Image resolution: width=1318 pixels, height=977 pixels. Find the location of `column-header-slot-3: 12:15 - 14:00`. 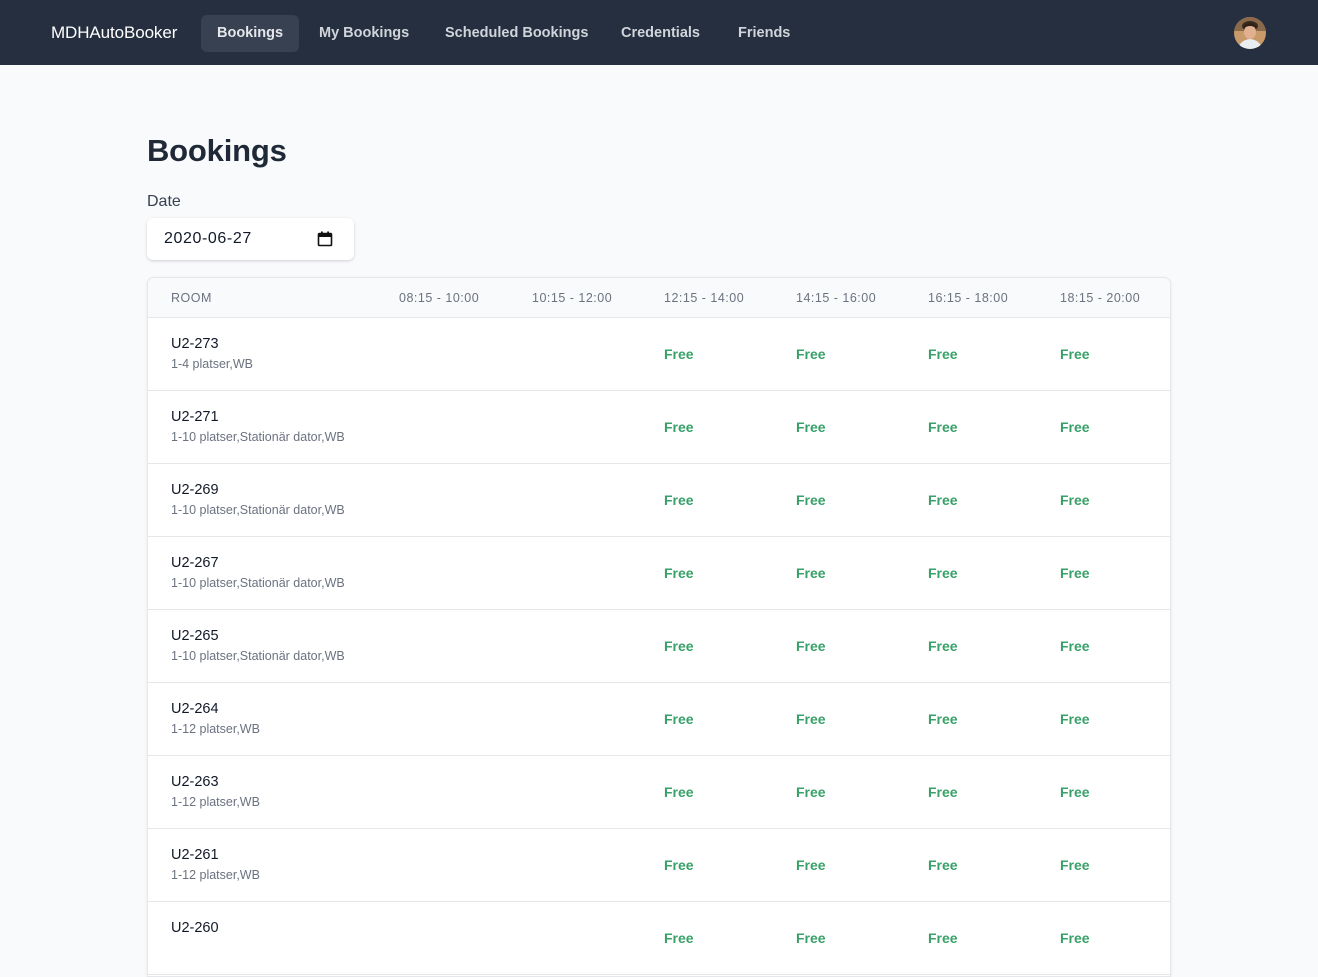

column-header-slot-3: 12:15 - 14:00 is located at coordinates (704, 298).